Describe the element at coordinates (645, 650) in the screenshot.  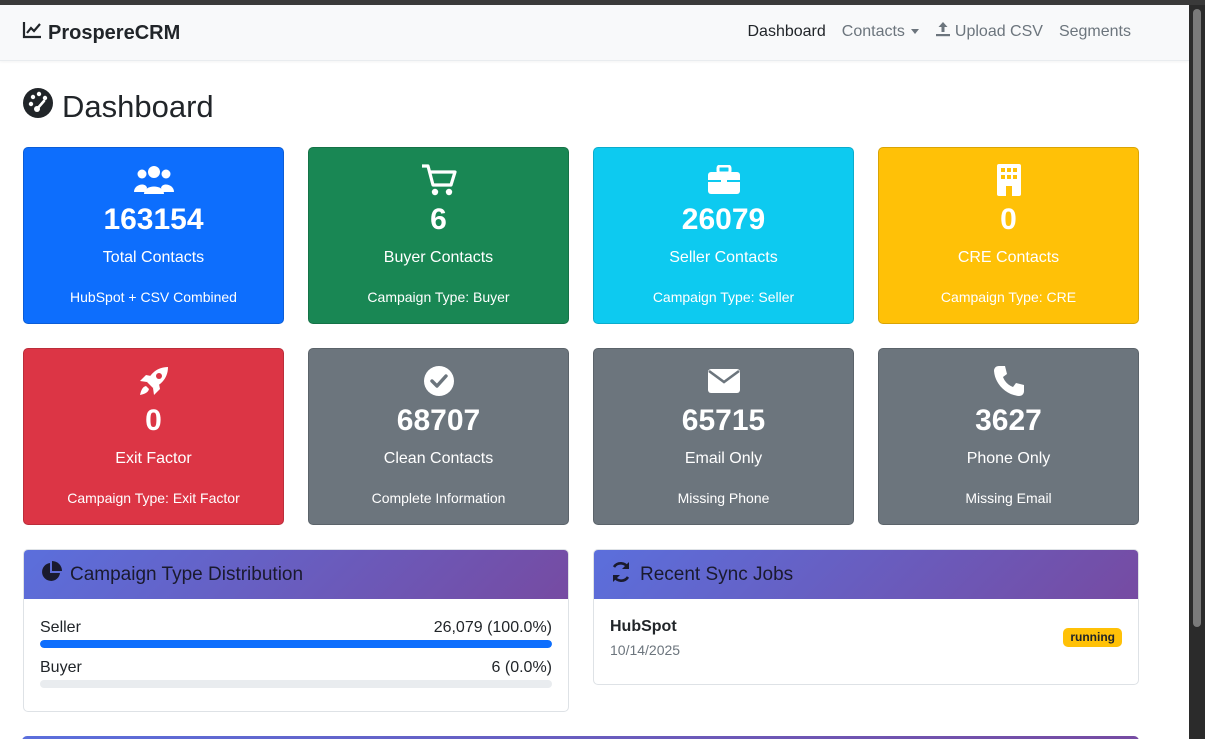
I see `sync-job-date: 10/14/2025` at that location.